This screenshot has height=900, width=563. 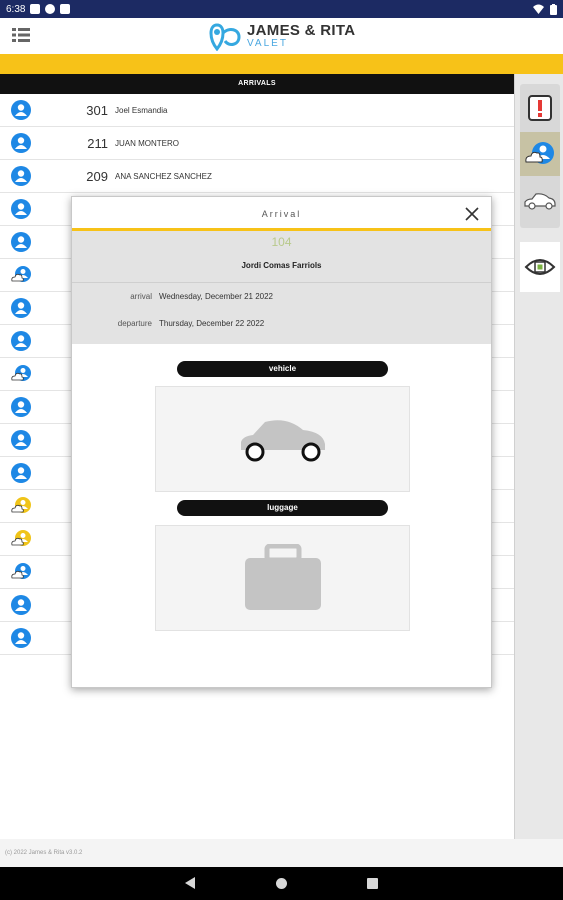 I want to click on logo-subtitle: VALET, so click(x=267, y=43).